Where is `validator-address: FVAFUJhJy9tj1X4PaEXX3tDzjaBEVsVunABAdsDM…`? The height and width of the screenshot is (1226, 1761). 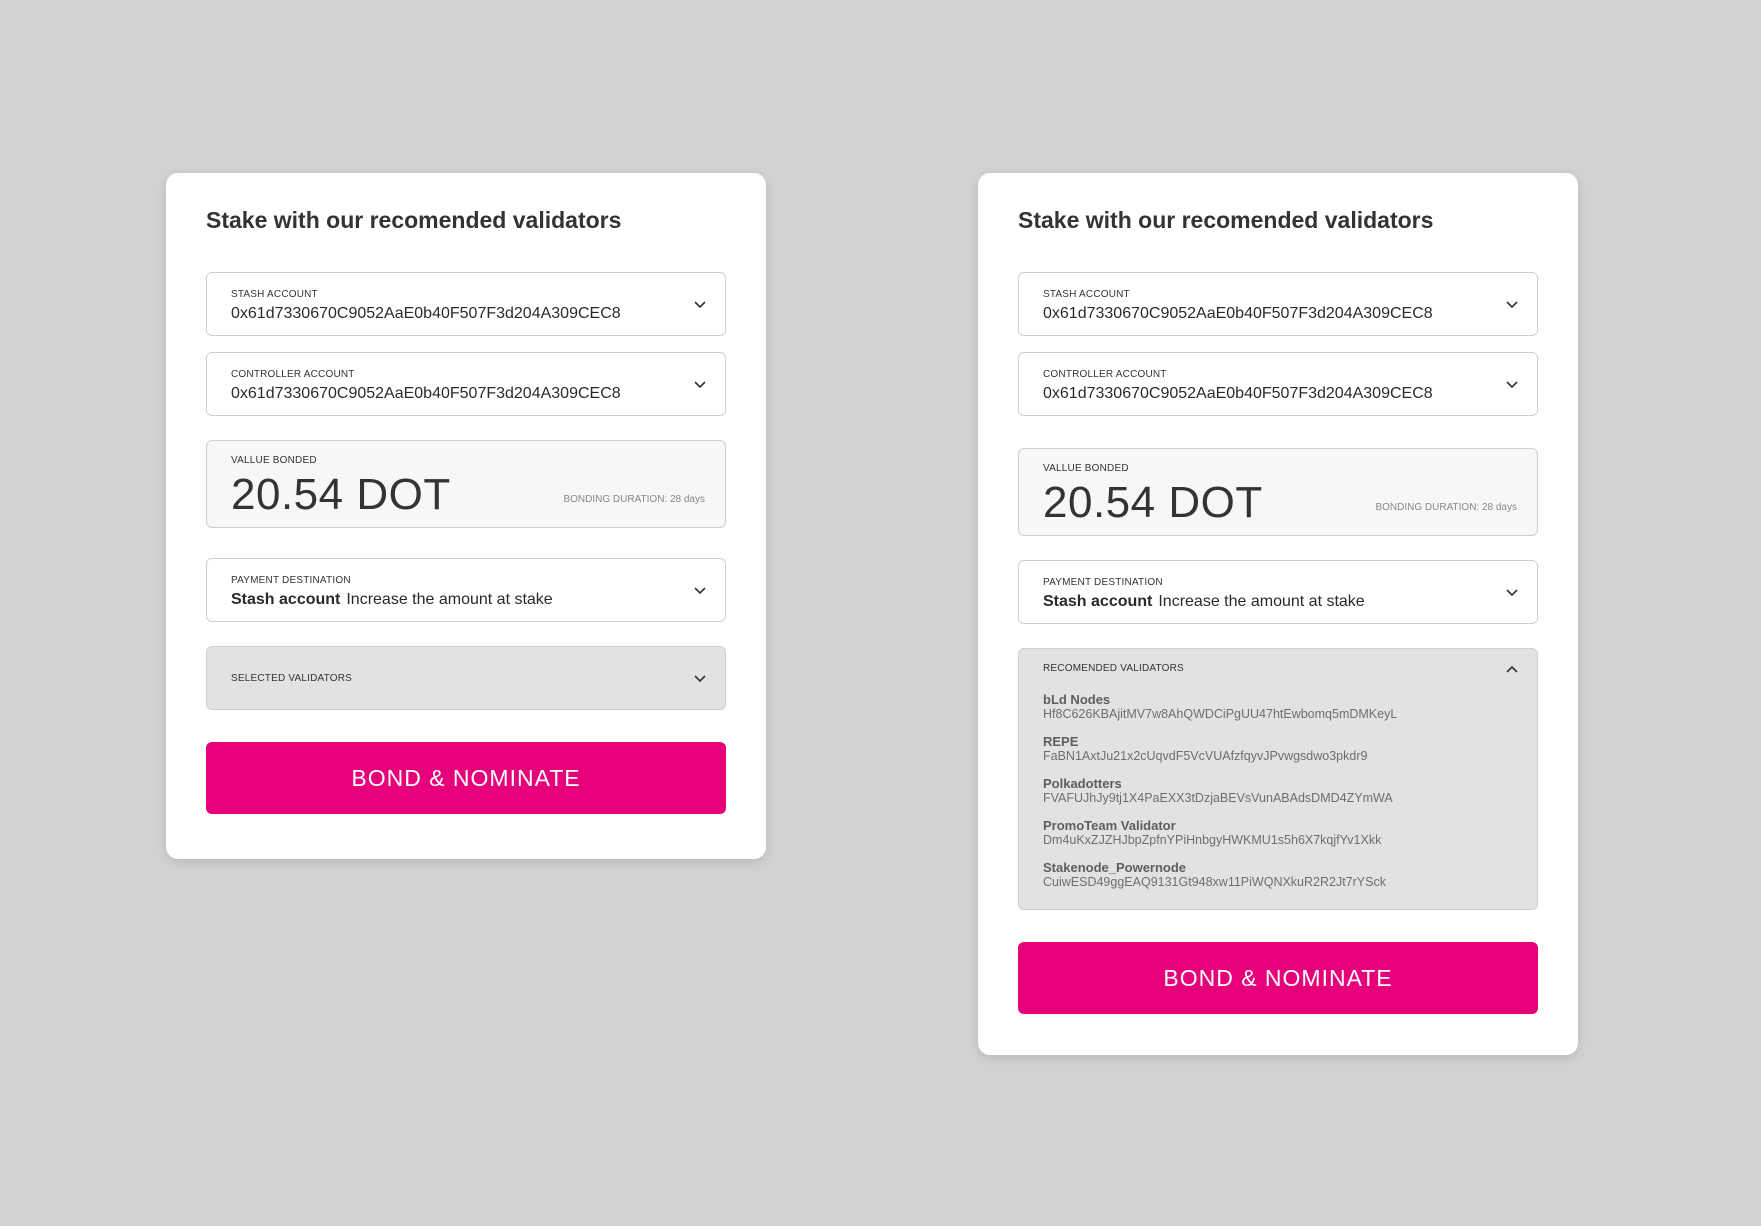
validator-address: FVAFUJhJy9tj1X4PaEXX3tDzjaBEVsVunABAdsDM… is located at coordinates (1218, 798).